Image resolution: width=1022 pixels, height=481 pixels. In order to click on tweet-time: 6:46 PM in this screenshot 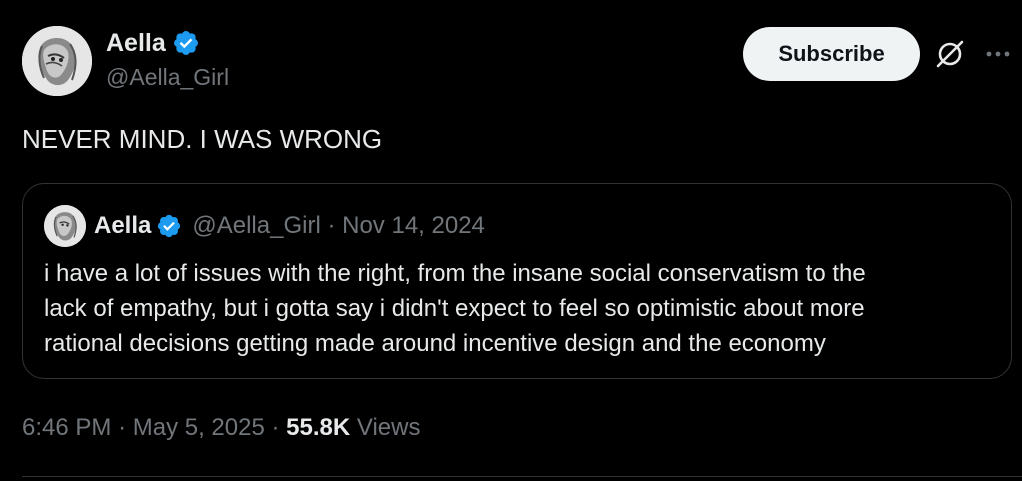, I will do `click(66, 427)`.